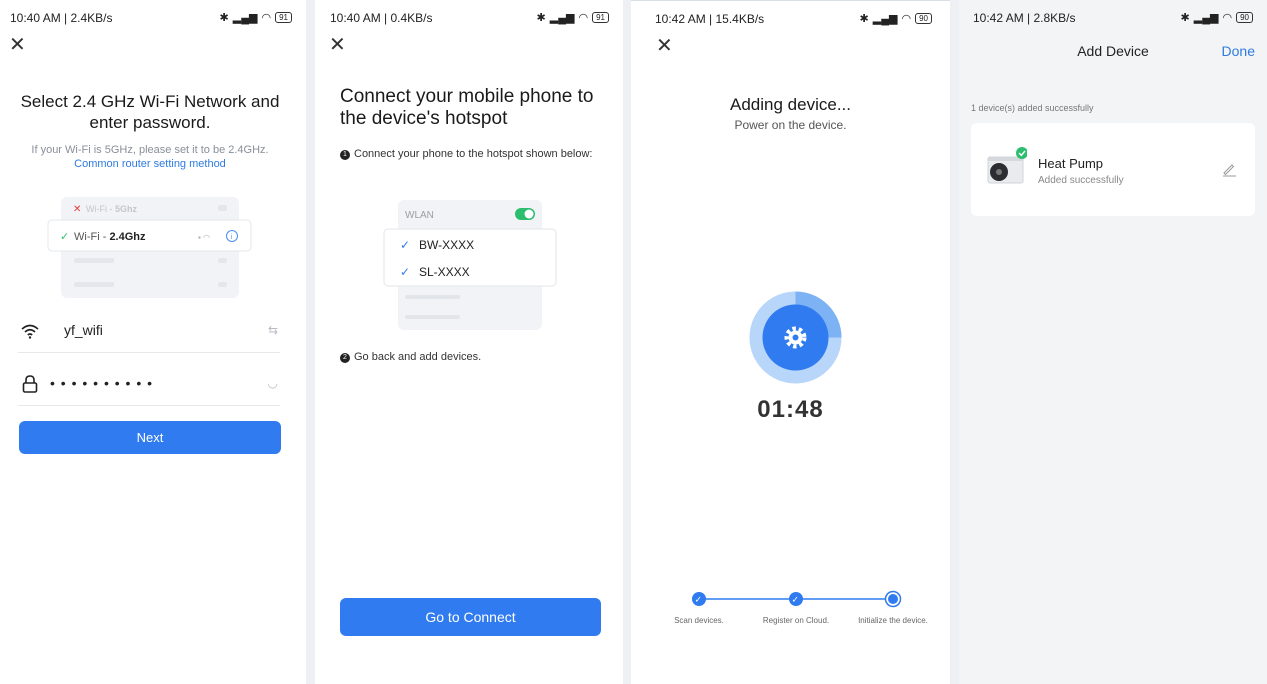 Image resolution: width=1267 pixels, height=684 pixels. Describe the element at coordinates (273, 383) in the screenshot. I see `hide-password-icon: ◡` at that location.